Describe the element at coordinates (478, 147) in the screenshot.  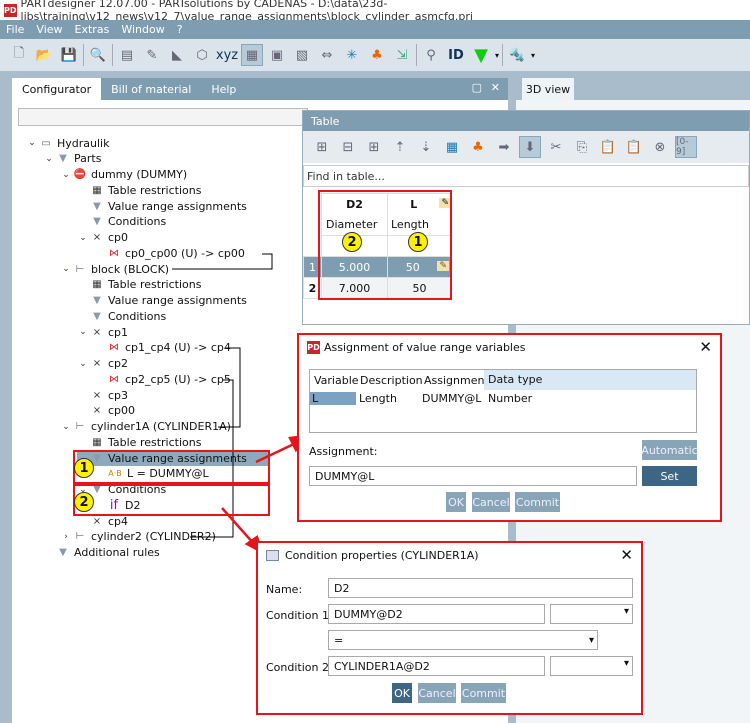
I see `hierarchy-icon: ♣` at that location.